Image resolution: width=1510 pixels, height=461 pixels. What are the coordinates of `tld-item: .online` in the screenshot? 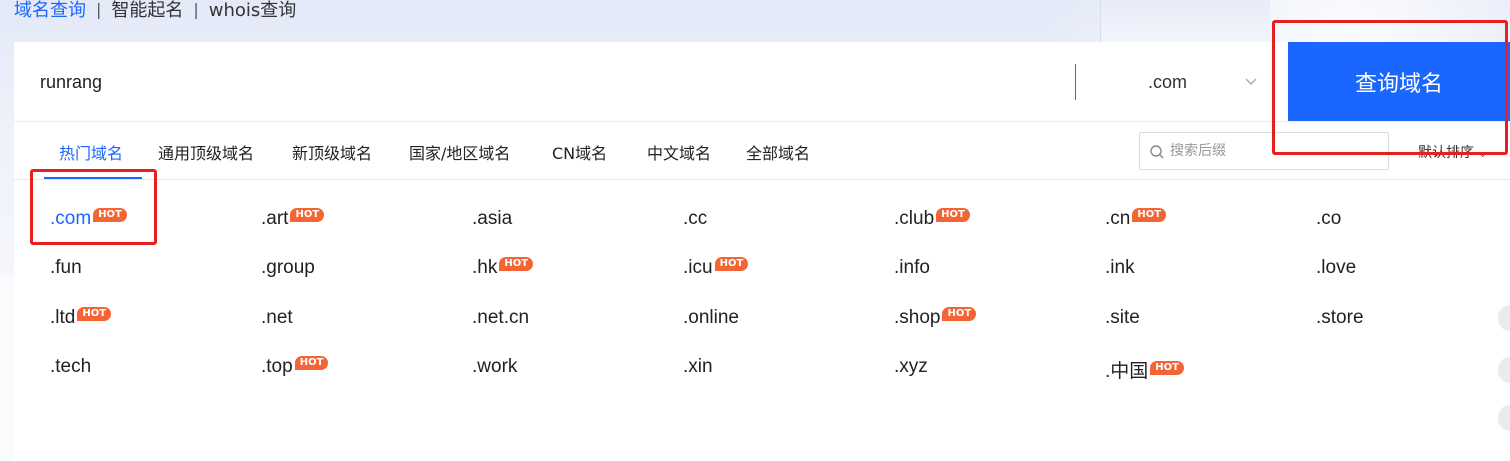 It's located at (711, 318).